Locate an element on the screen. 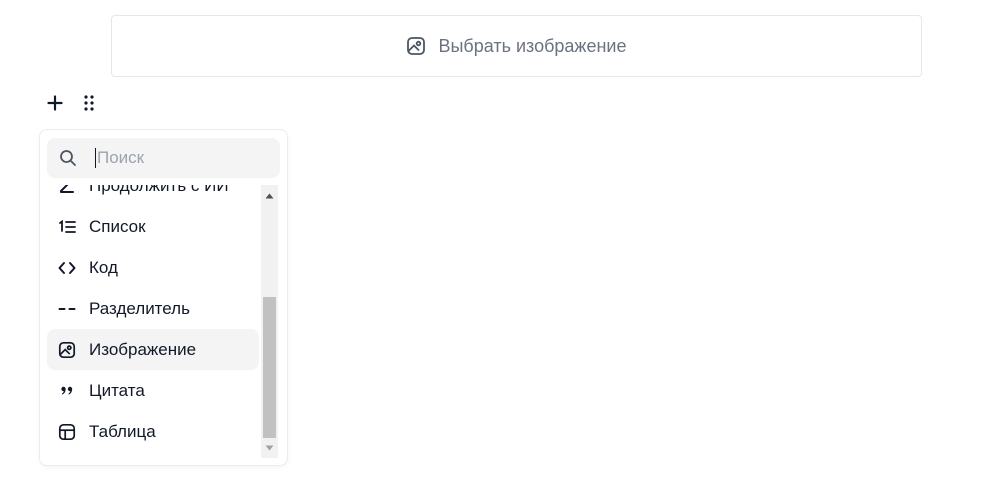  menu-item-label: Цитата is located at coordinates (117, 390).